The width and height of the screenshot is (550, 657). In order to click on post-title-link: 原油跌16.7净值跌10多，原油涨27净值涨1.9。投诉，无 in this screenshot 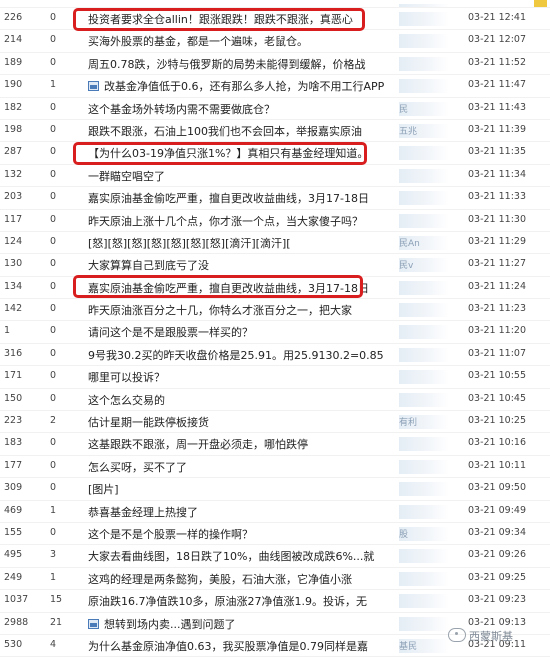, I will do `click(238, 601)`.